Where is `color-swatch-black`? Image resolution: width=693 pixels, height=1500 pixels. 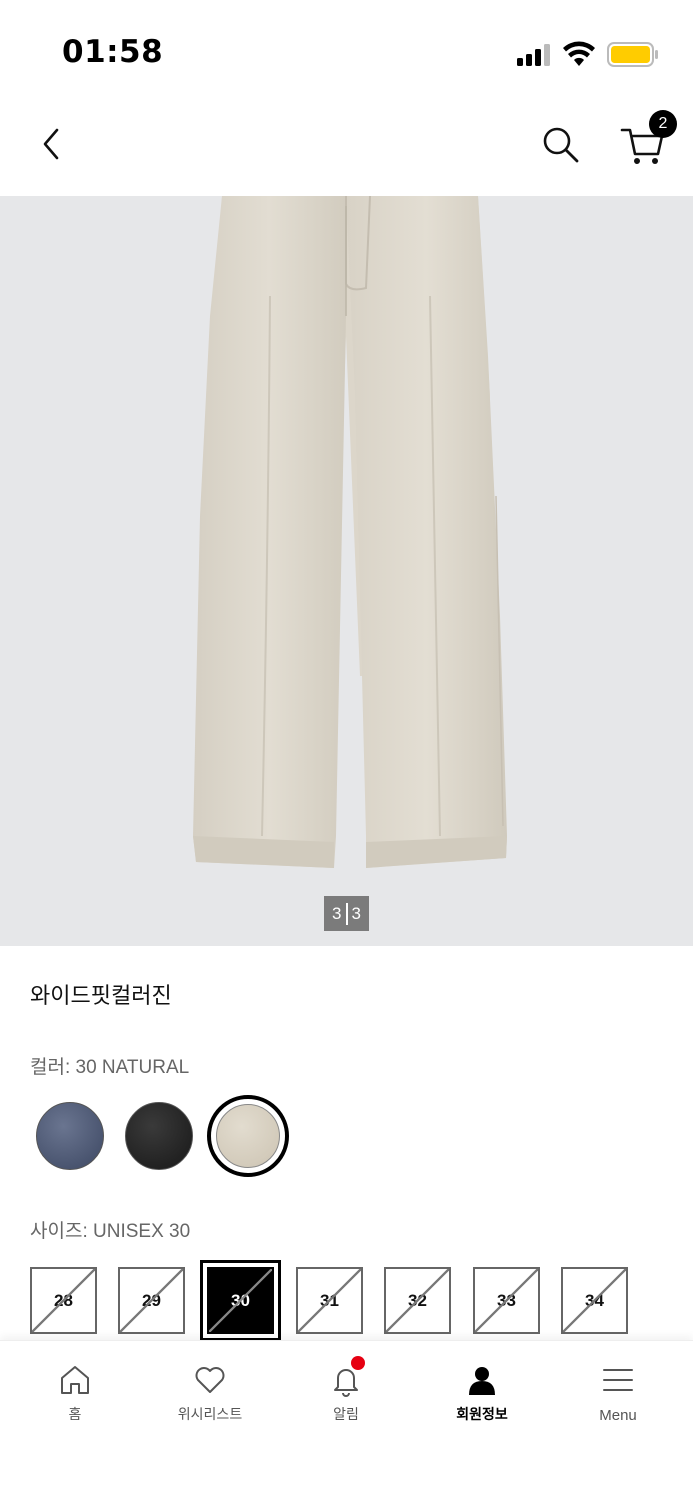 color-swatch-black is located at coordinates (159, 1136).